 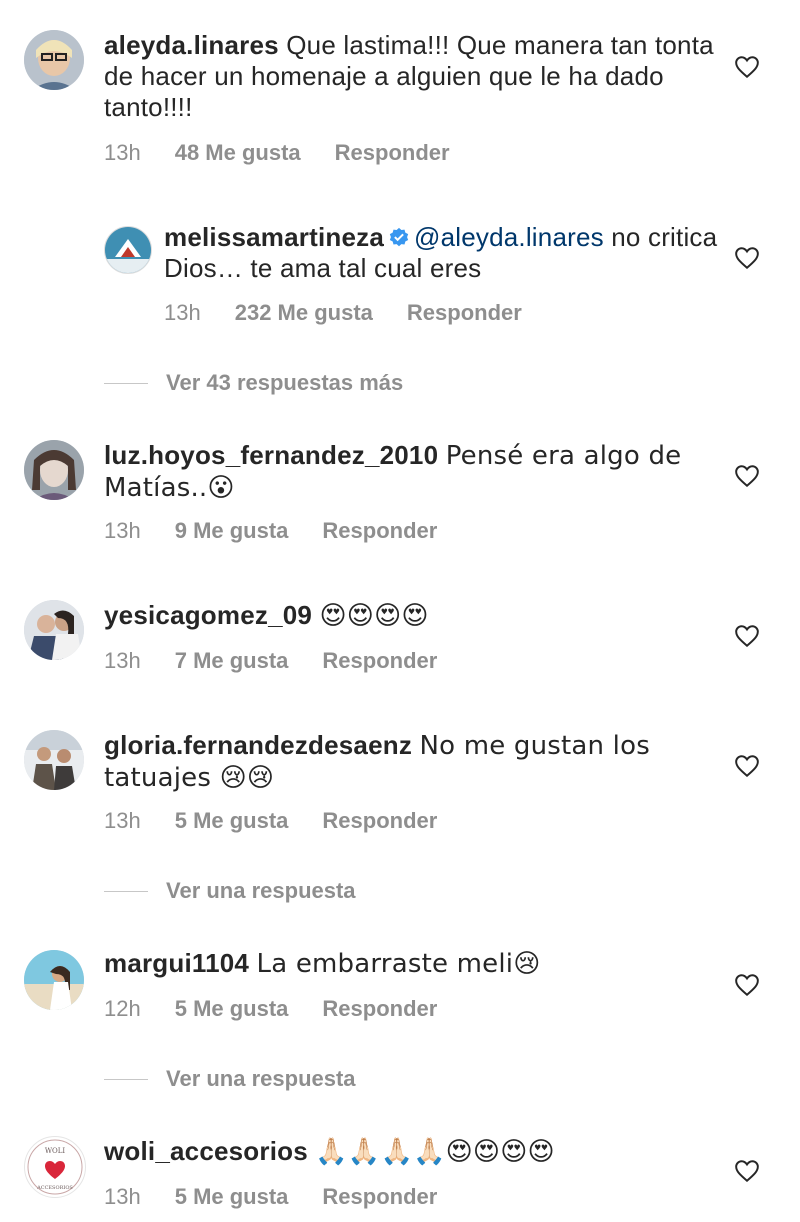 I want to click on comment-body: 😍😍😍😍, so click(x=374, y=616).